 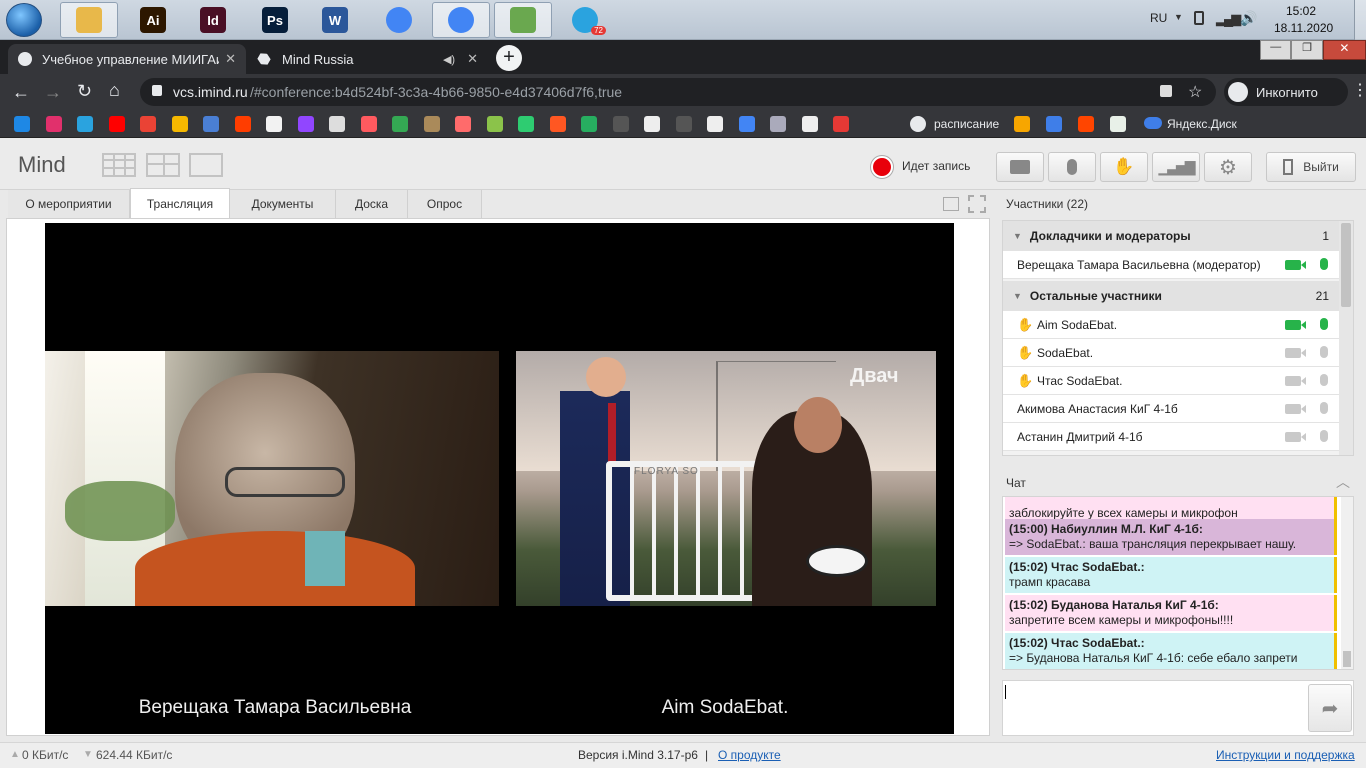 What do you see at coordinates (1171, 296) in the screenshot?
I see `participant-group-others: ▼ Остальные участники 21` at bounding box center [1171, 296].